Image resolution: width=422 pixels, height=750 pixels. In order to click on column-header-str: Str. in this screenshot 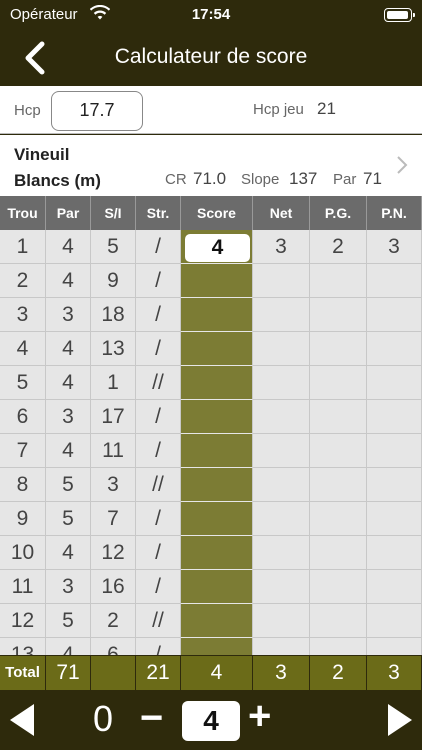, I will do `click(158, 213)`.